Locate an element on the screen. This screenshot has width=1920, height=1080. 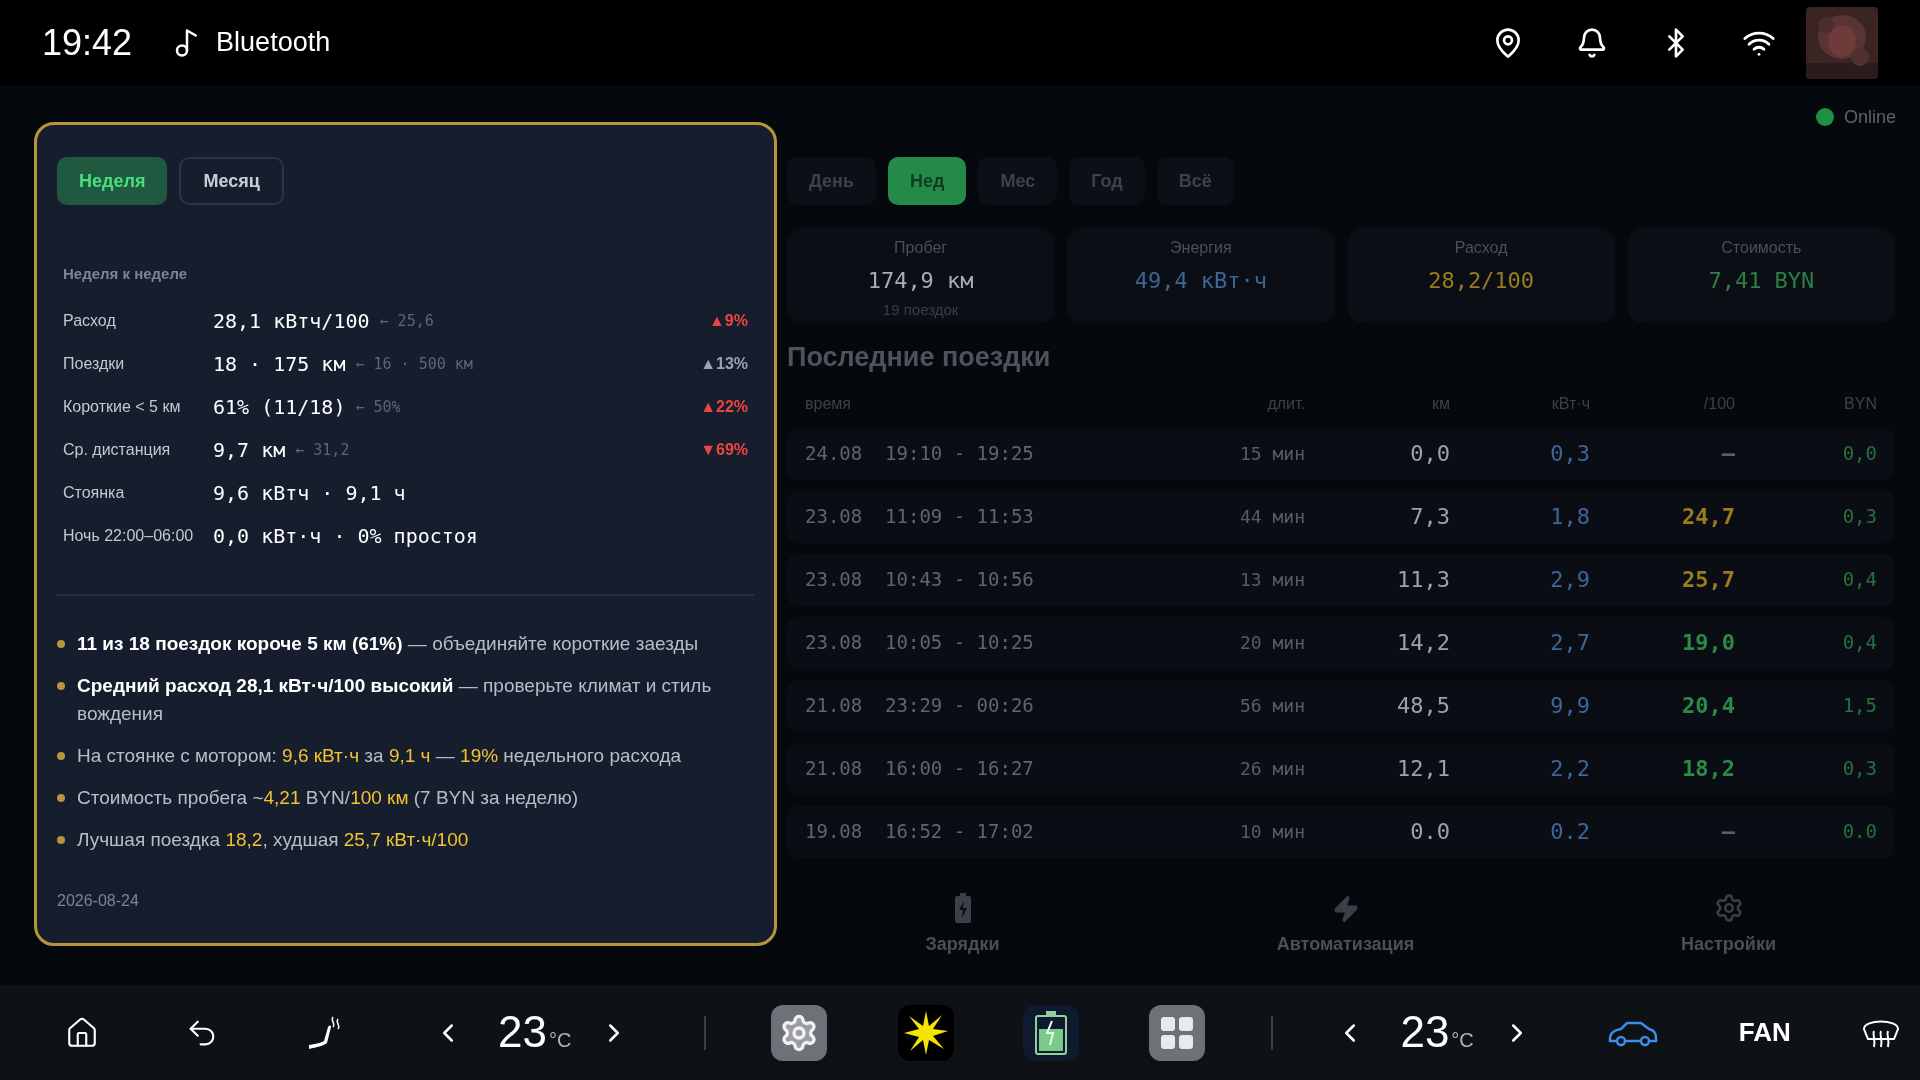
sun-app-button is located at coordinates (926, 1032).